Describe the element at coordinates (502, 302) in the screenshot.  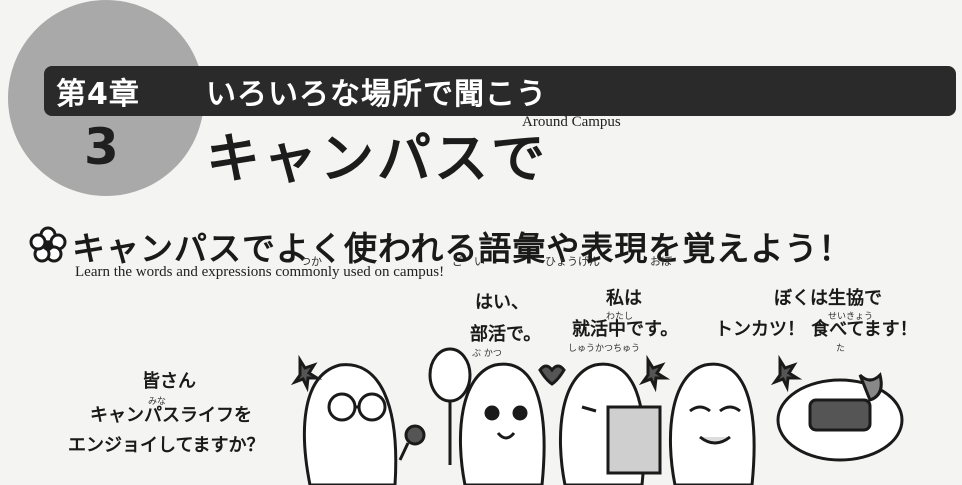
I see `club-line1: はい、` at that location.